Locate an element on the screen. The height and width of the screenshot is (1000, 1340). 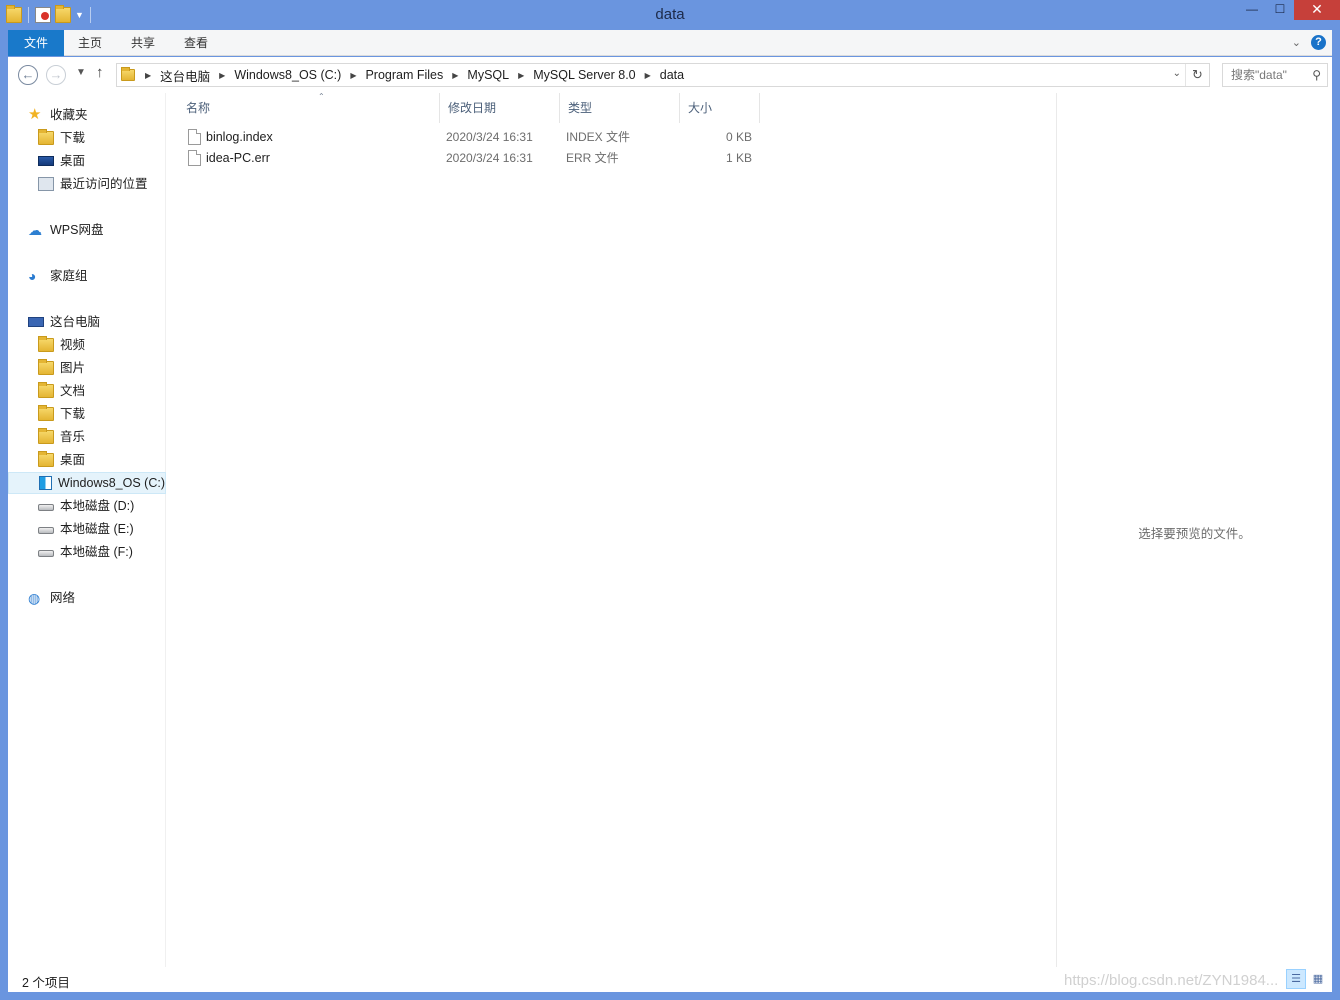
column-label: 大小 is located at coordinates (700, 108).